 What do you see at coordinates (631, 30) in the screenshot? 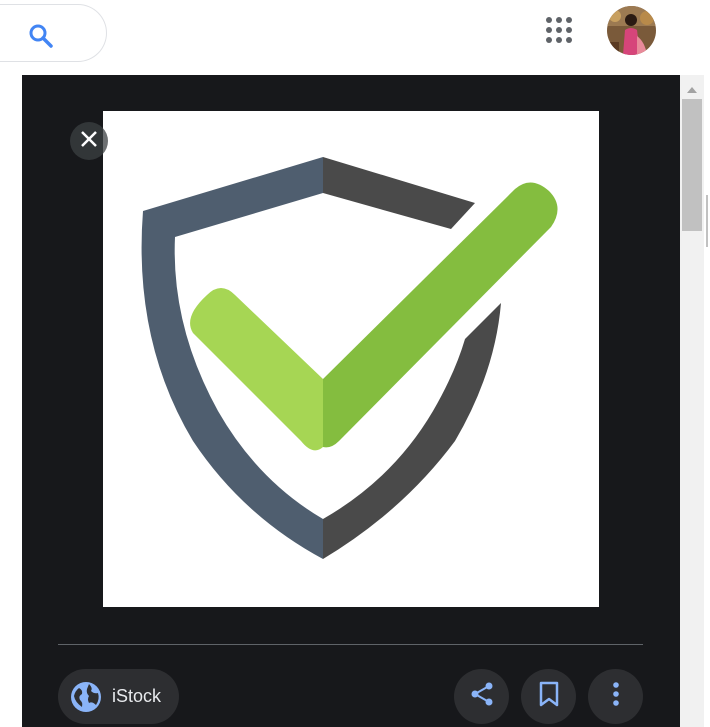
I see `account-avatar` at bounding box center [631, 30].